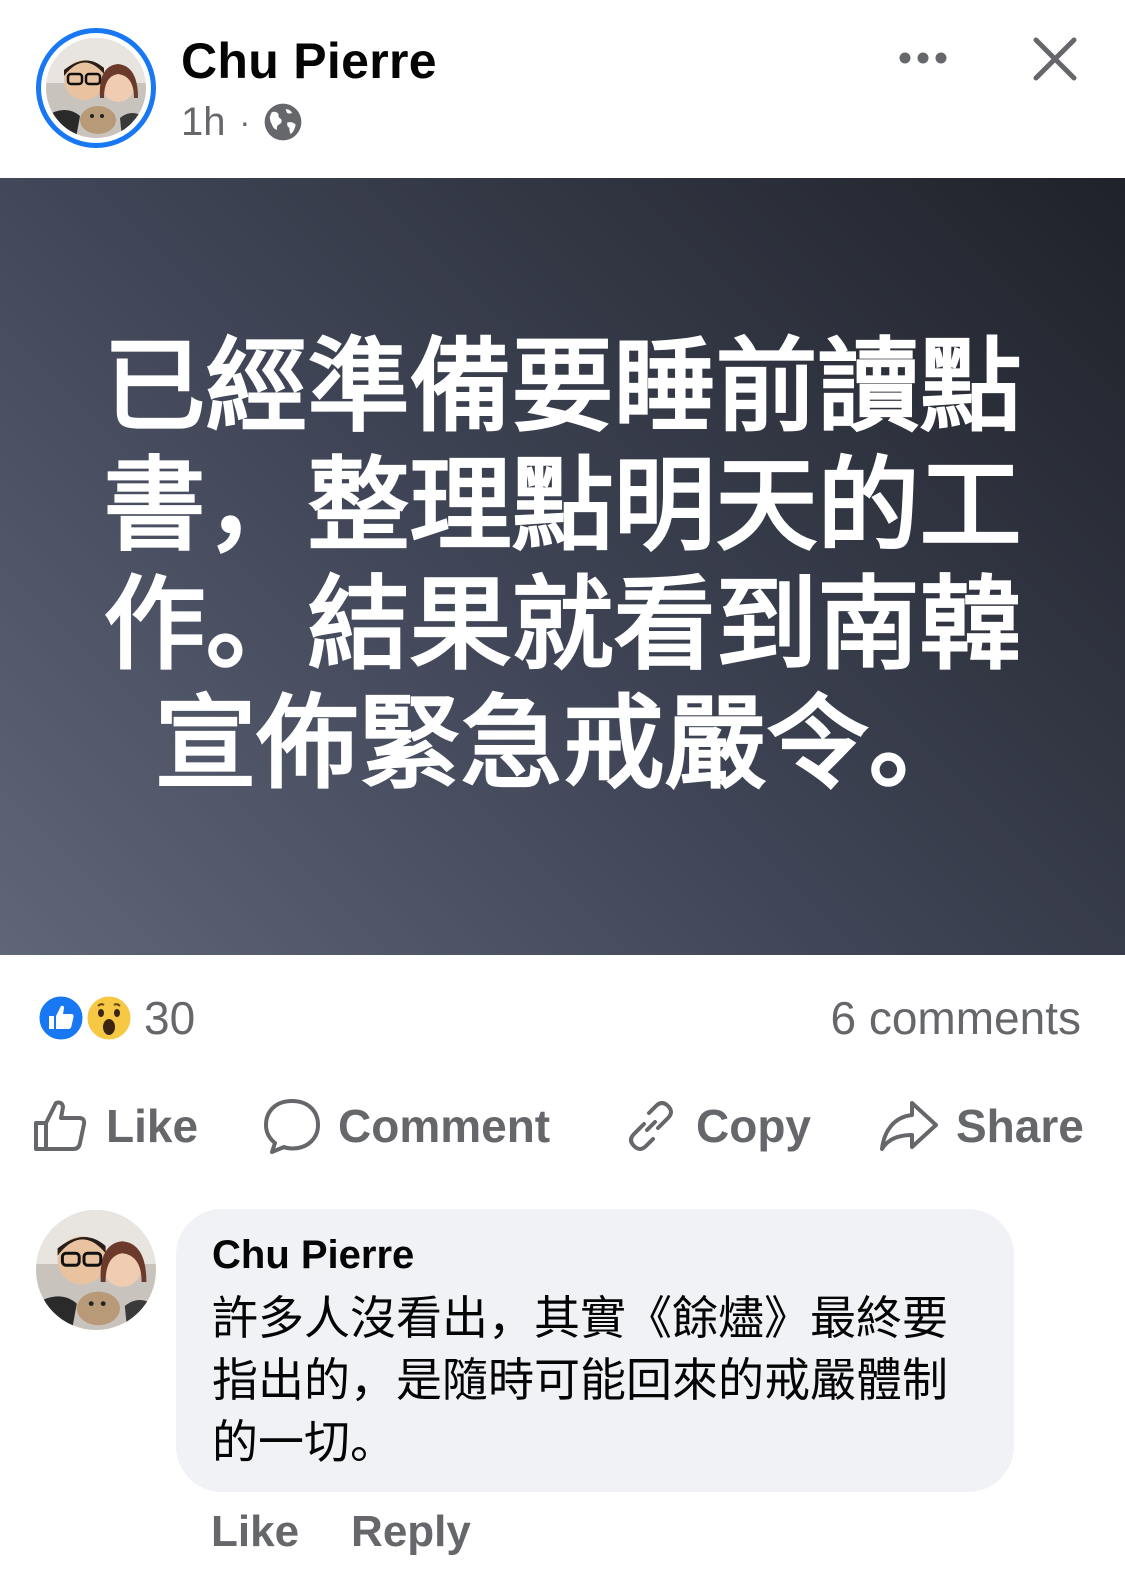  What do you see at coordinates (562, 1126) in the screenshot?
I see `post-action-bar: Like Comment Copy Share` at bounding box center [562, 1126].